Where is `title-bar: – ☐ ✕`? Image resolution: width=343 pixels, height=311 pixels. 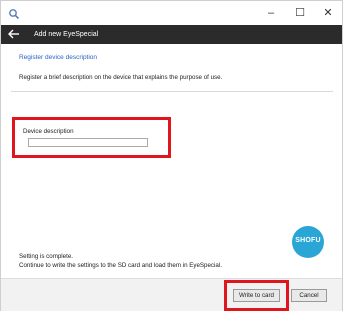
title-bar: – ☐ ✕ is located at coordinates (171, 13).